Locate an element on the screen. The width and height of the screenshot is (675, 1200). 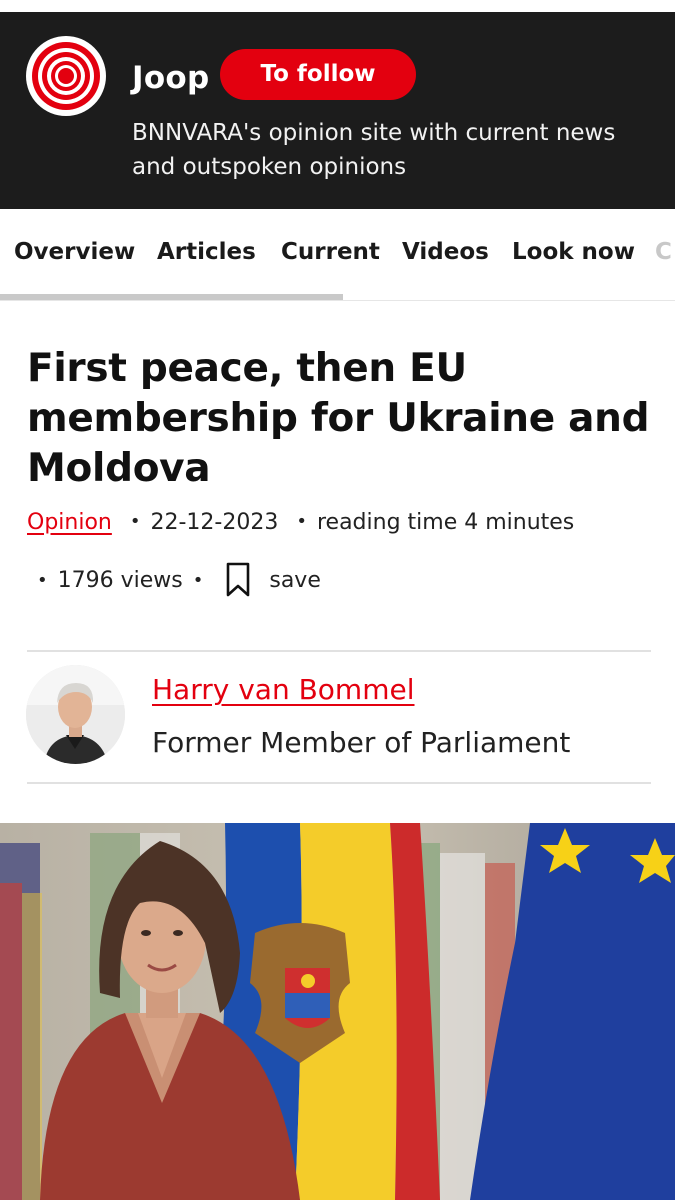
joop-logo-icon is located at coordinates (66, 76).